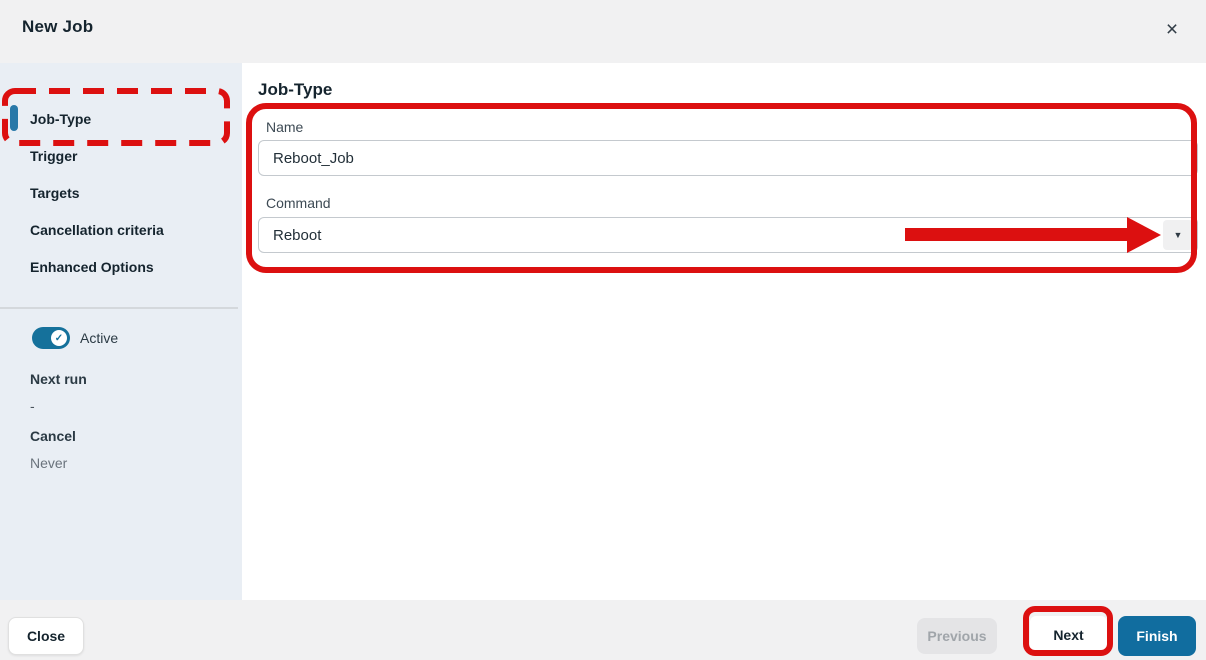 Image resolution: width=1206 pixels, height=660 pixels. I want to click on sidebar-item-trigger: Trigger, so click(121, 155).